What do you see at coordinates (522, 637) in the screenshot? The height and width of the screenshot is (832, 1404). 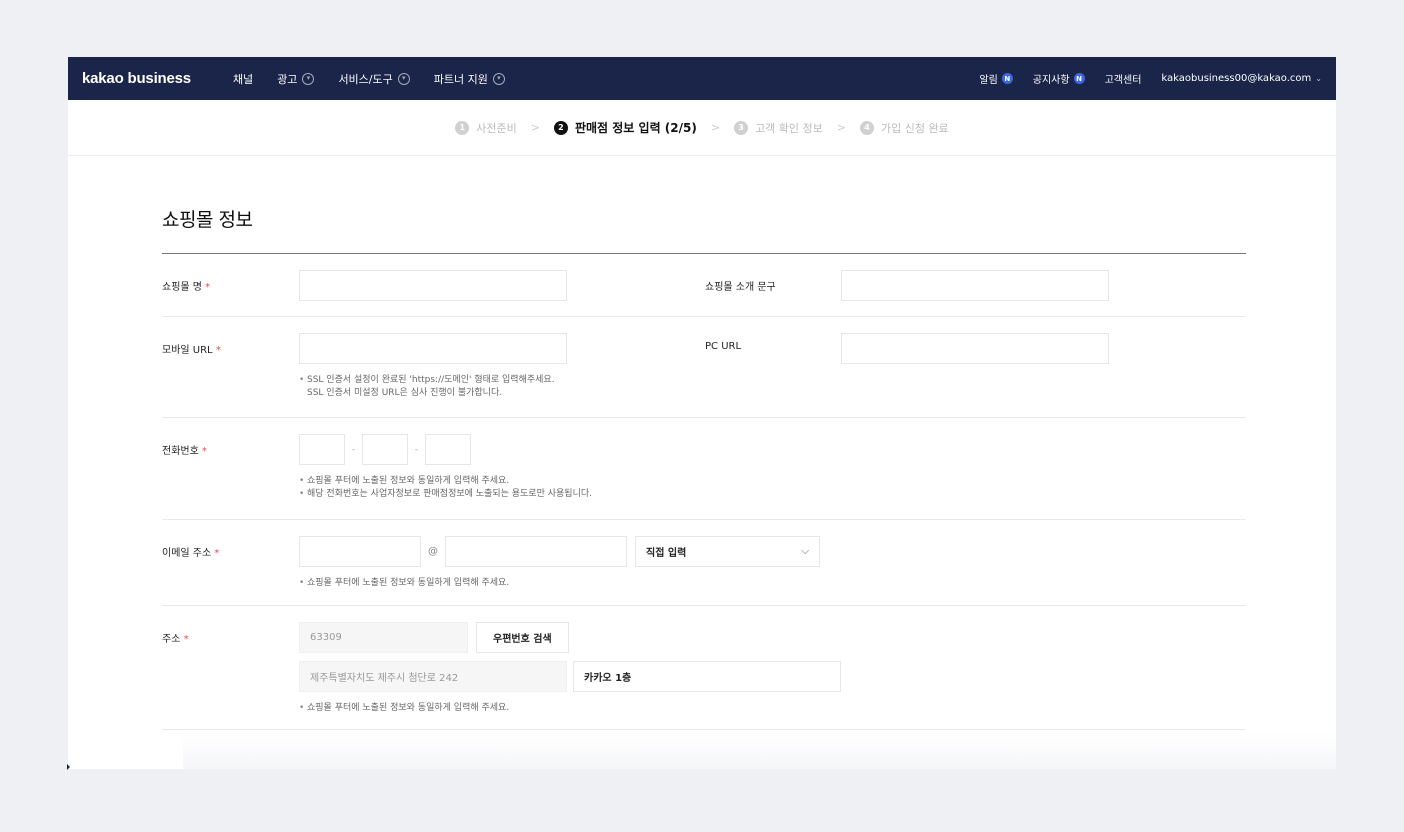 I see `zipcode-search-button: 우편번호 검색` at bounding box center [522, 637].